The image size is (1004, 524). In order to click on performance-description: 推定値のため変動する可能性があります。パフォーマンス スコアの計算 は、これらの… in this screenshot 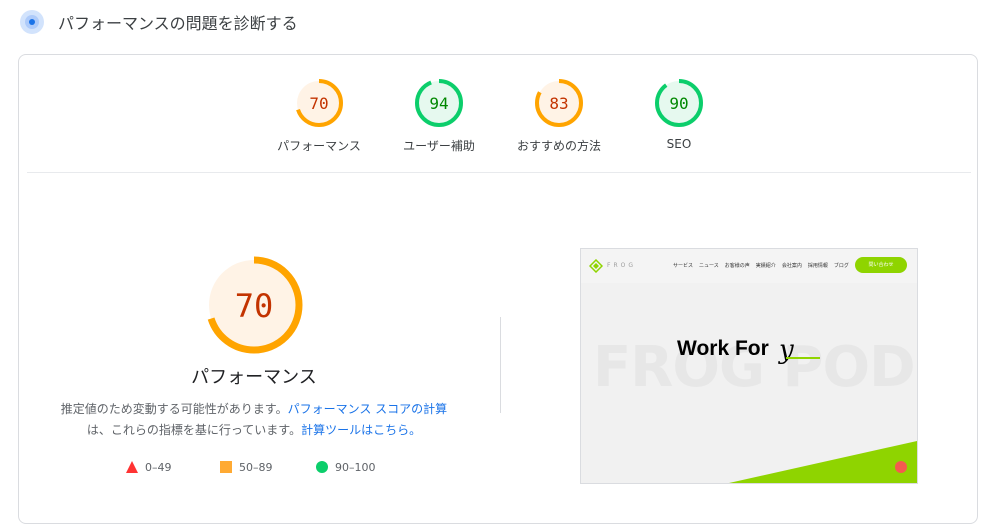, I will do `click(254, 420)`.